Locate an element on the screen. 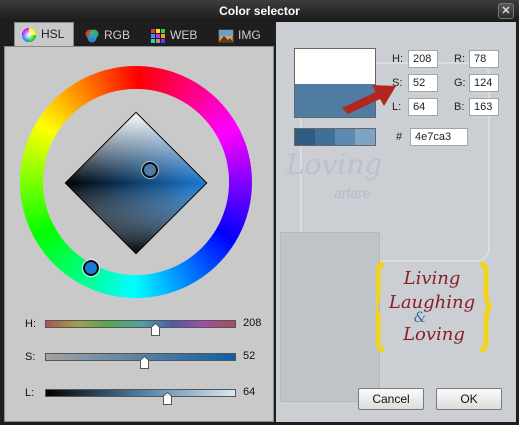 The height and width of the screenshot is (425, 519). hex-input: 4e7ca3 is located at coordinates (439, 137).